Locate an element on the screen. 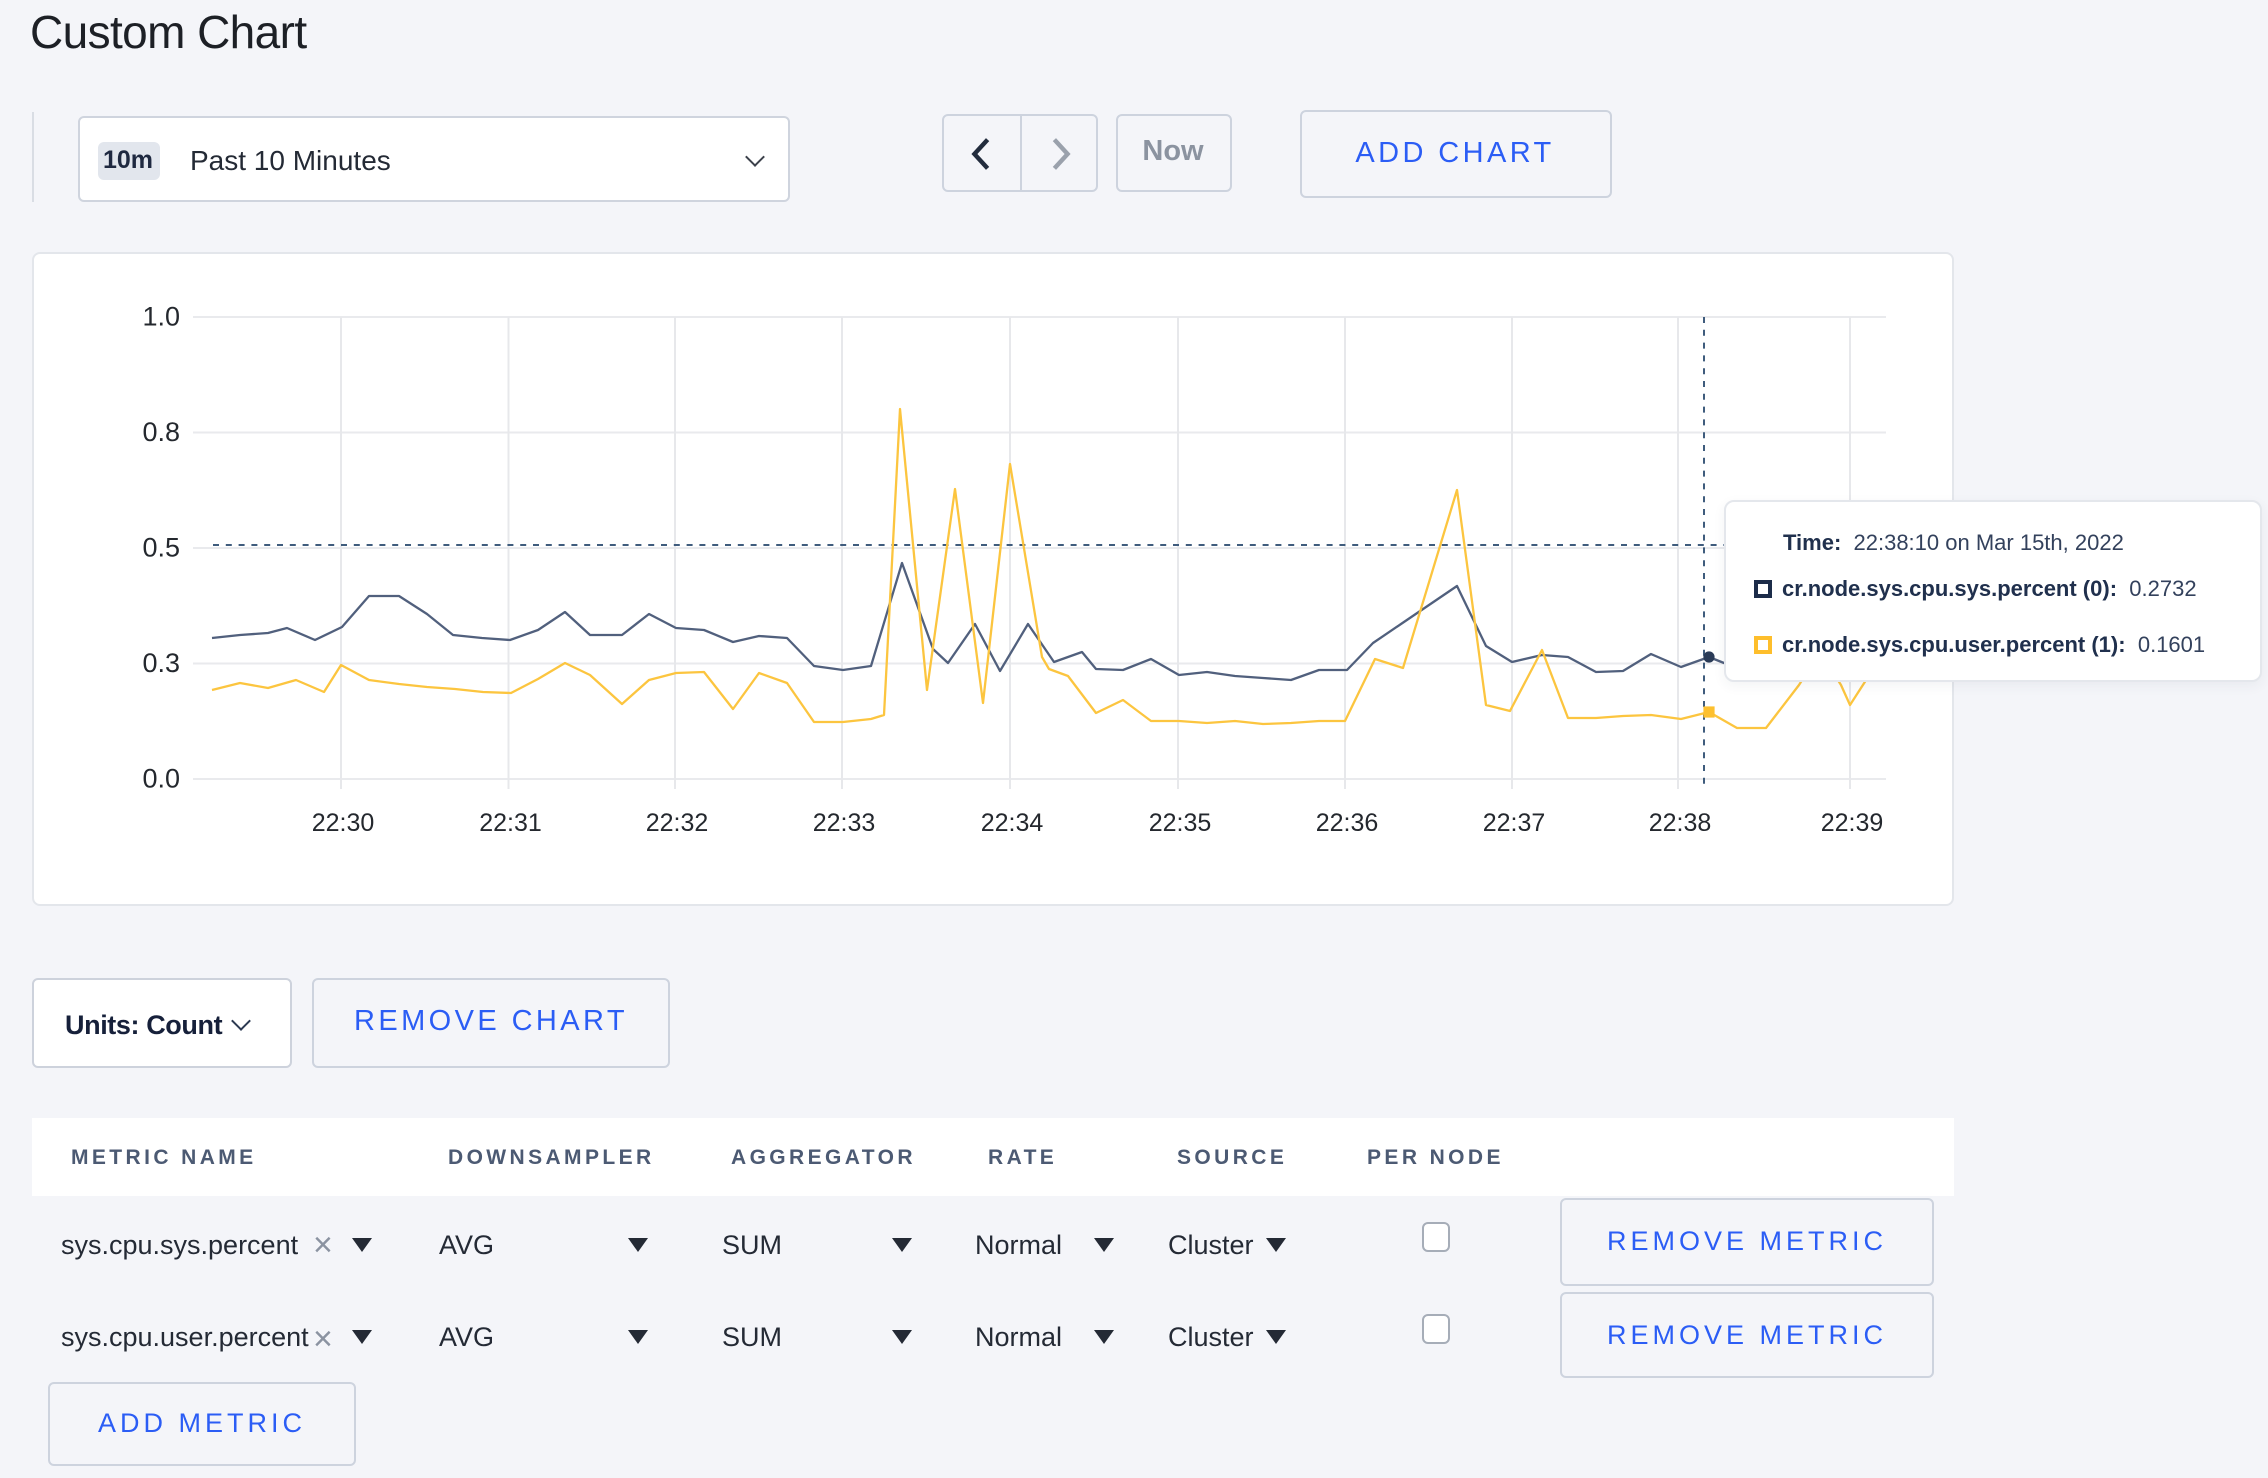 This screenshot has width=2268, height=1478. svg-text: 22:37 is located at coordinates (1514, 823).